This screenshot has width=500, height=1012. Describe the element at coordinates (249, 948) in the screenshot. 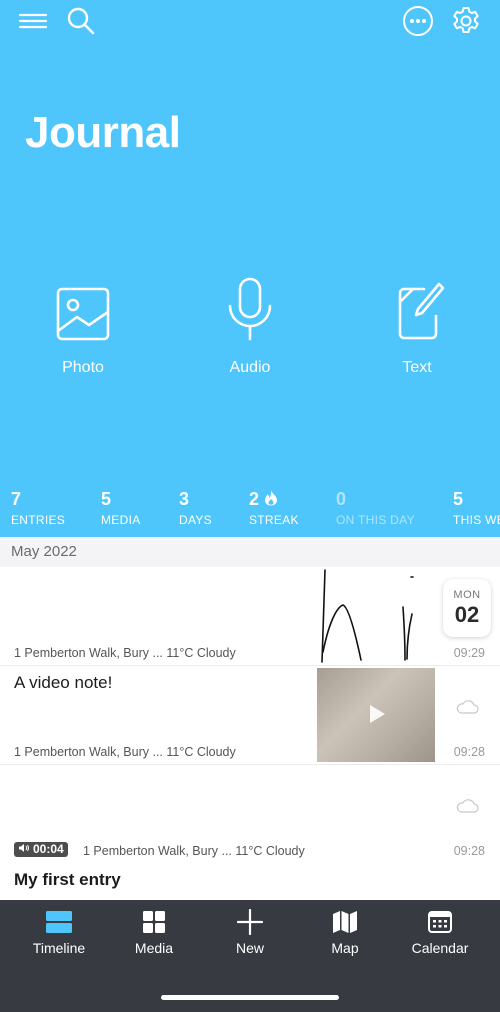

I see `tab-new-label: New` at that location.